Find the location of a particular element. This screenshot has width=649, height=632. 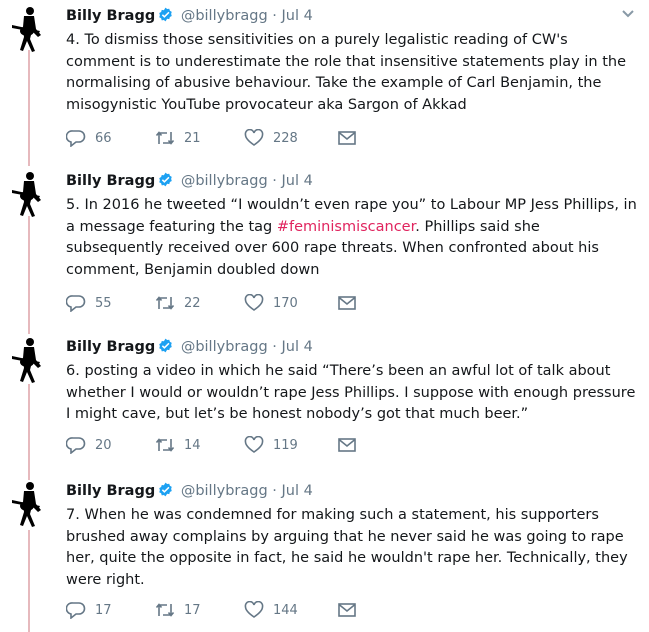

reply-count: 20 is located at coordinates (103, 445).